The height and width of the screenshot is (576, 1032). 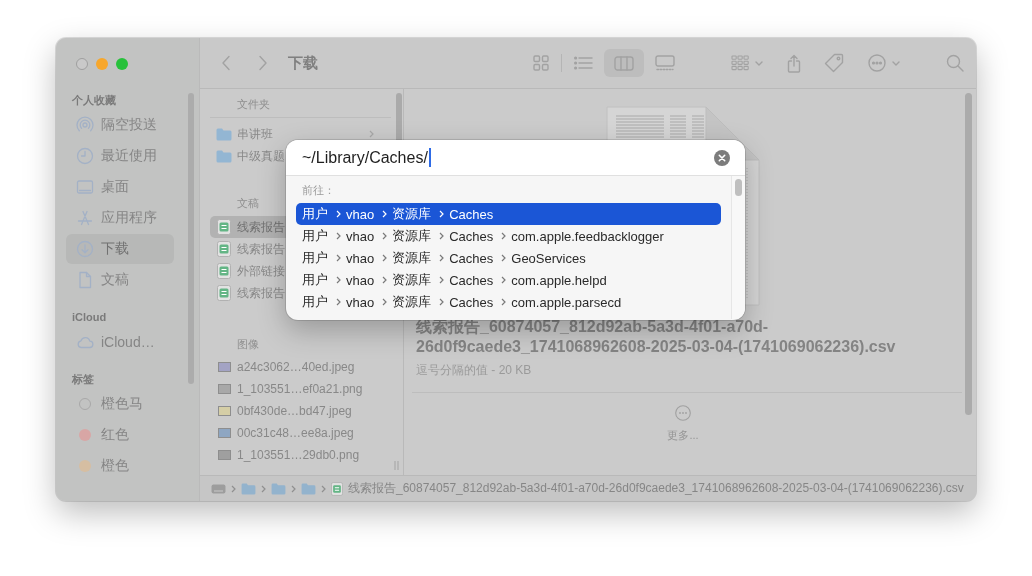 What do you see at coordinates (508, 258) in the screenshot?
I see `suggestion-row: 用户 vhao 资源库 Caches GeoServices` at bounding box center [508, 258].